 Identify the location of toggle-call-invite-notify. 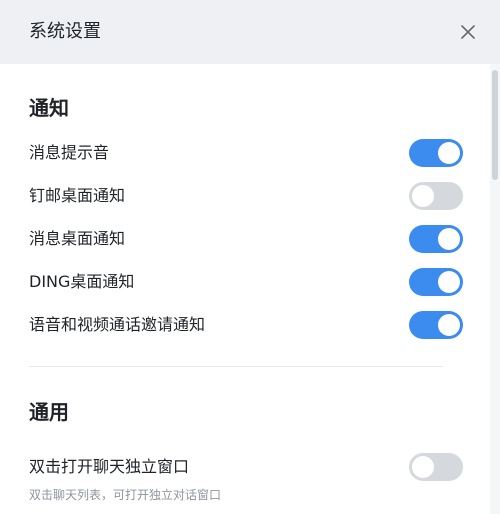
(436, 325).